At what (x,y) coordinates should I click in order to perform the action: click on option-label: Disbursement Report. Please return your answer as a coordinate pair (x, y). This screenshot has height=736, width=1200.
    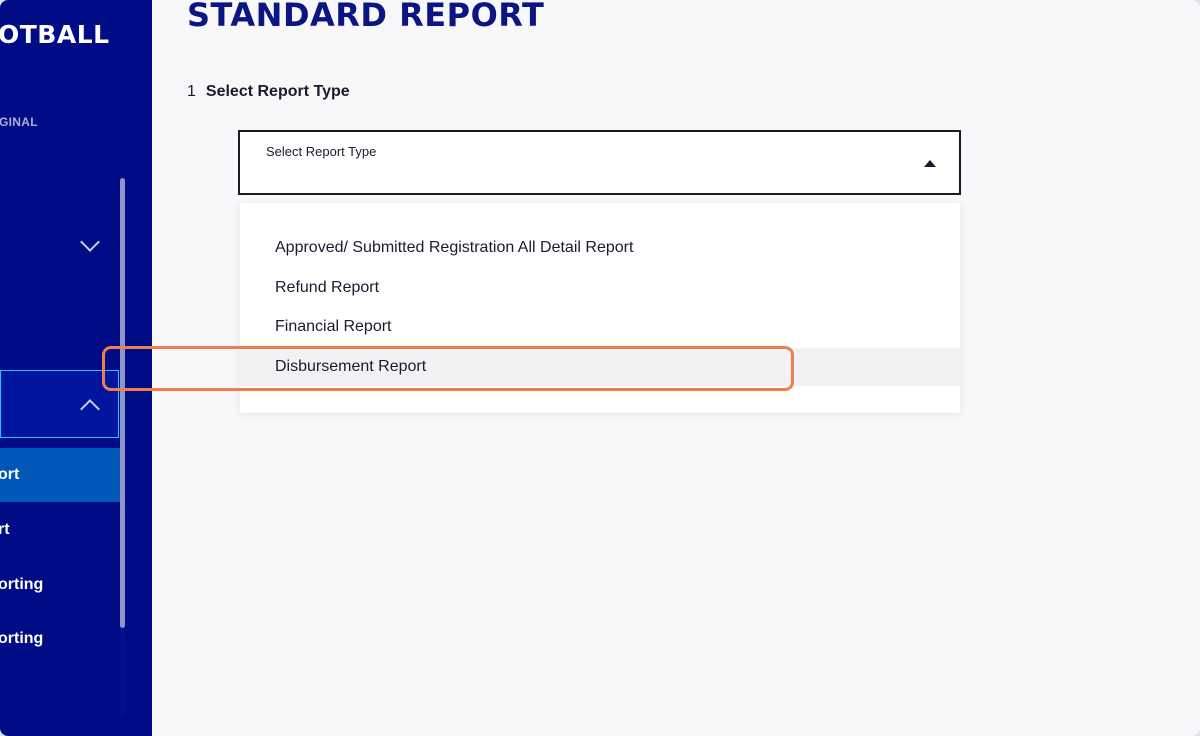
    Looking at the image, I should click on (351, 366).